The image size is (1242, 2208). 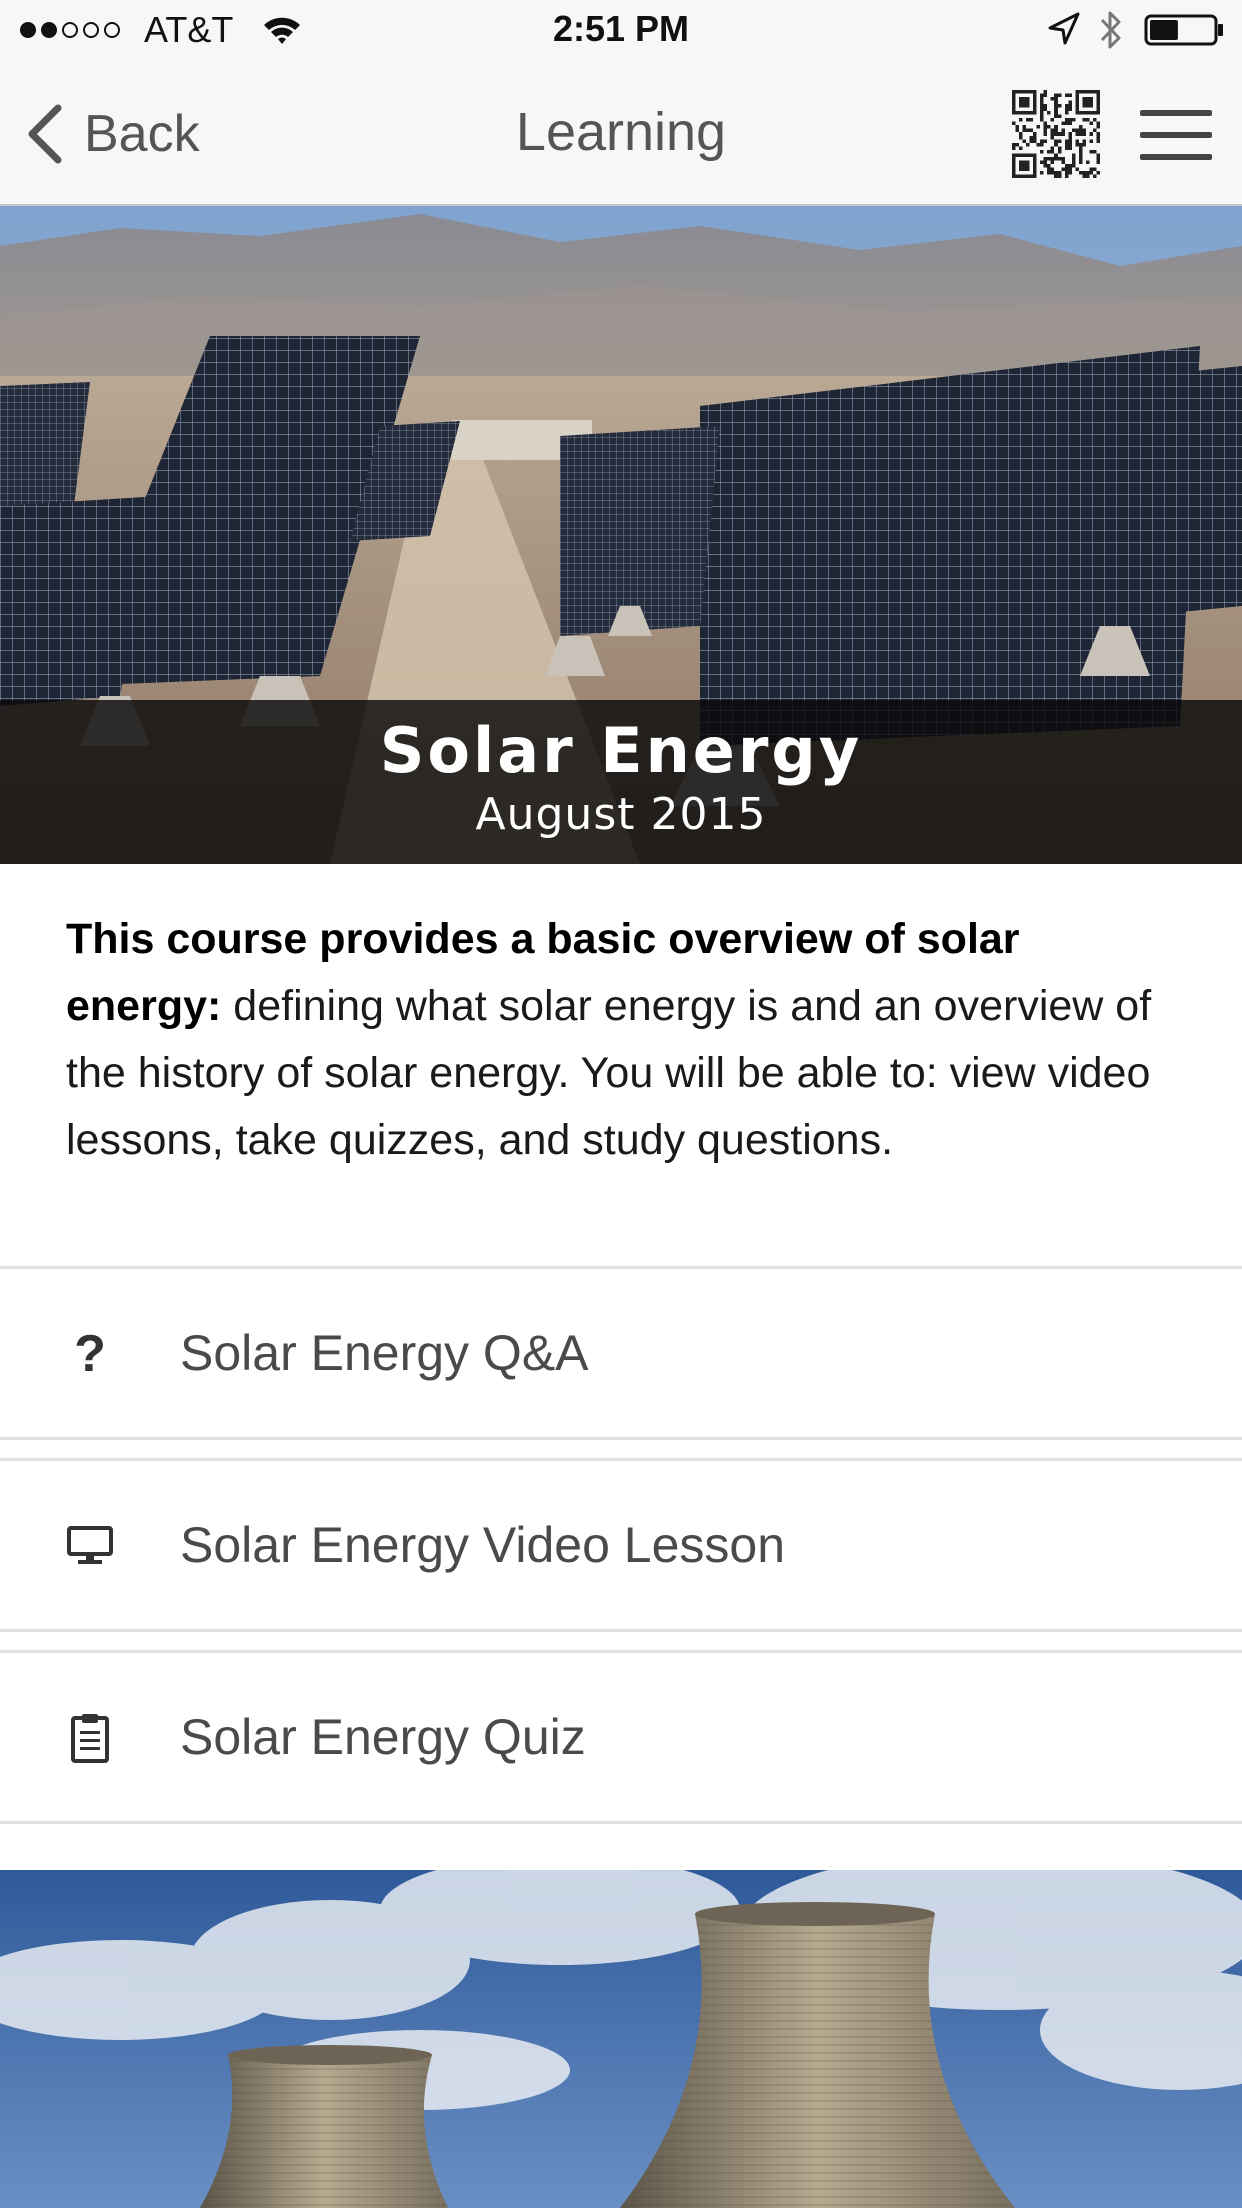 I want to click on list-item-label: Solar Energy Q&A, so click(x=384, y=1353).